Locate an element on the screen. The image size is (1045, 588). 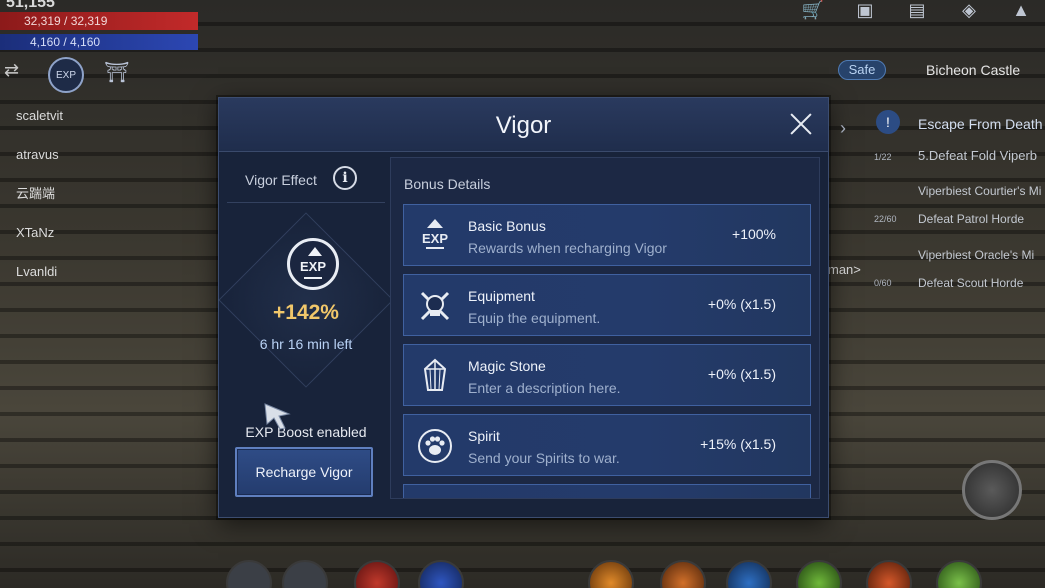
bonus-value: +15% (x1.5) is located at coordinates (738, 444).